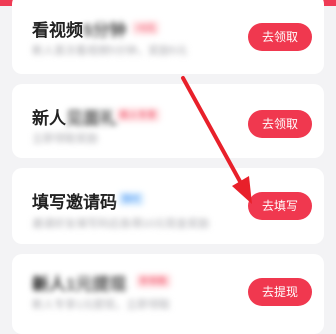 This screenshot has width=336, height=334. I want to click on reward-badge: +5元, so click(146, 28).